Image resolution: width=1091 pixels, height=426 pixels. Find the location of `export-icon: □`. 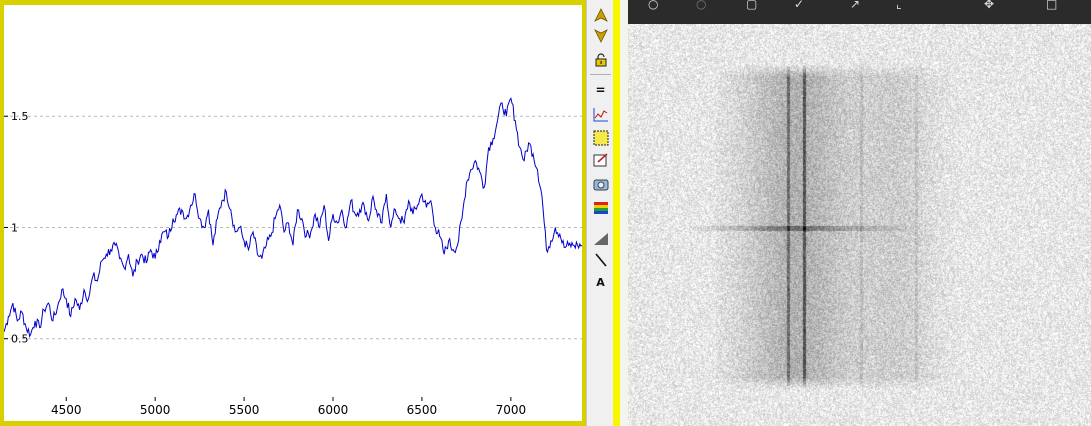

export-icon: □ is located at coordinates (1051, 5).